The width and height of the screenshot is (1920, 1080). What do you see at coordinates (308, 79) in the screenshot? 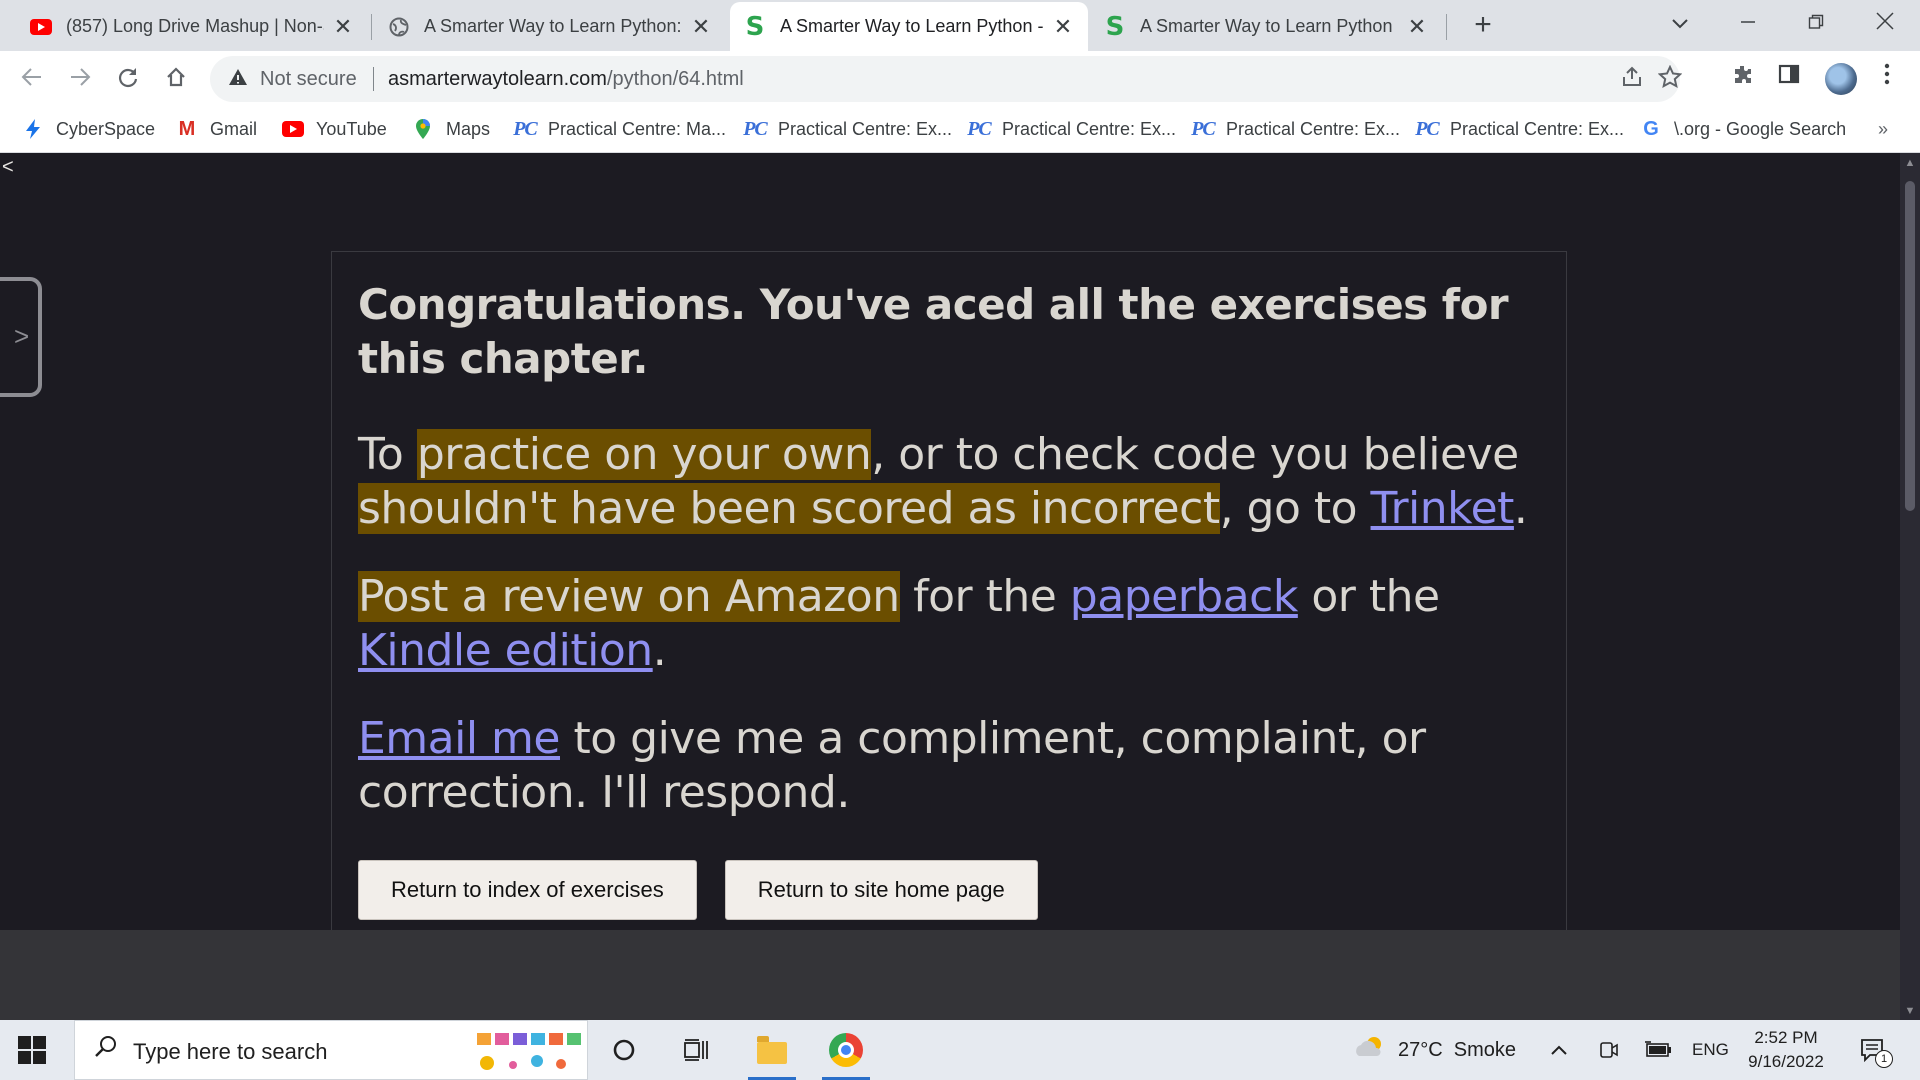
I see `security-label: Not secure` at bounding box center [308, 79].